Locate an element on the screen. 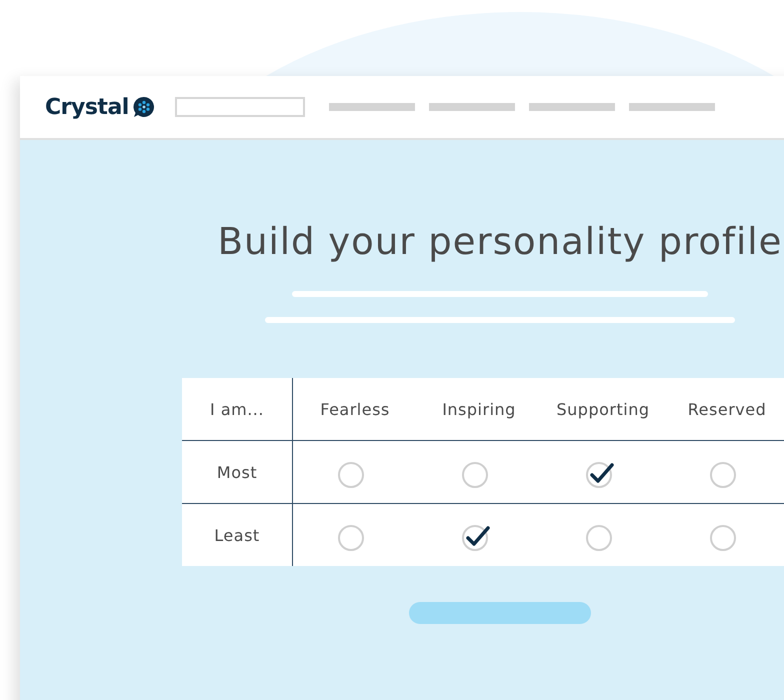 The height and width of the screenshot is (700, 784). table-header-cell-text: Reserved is located at coordinates (727, 409).